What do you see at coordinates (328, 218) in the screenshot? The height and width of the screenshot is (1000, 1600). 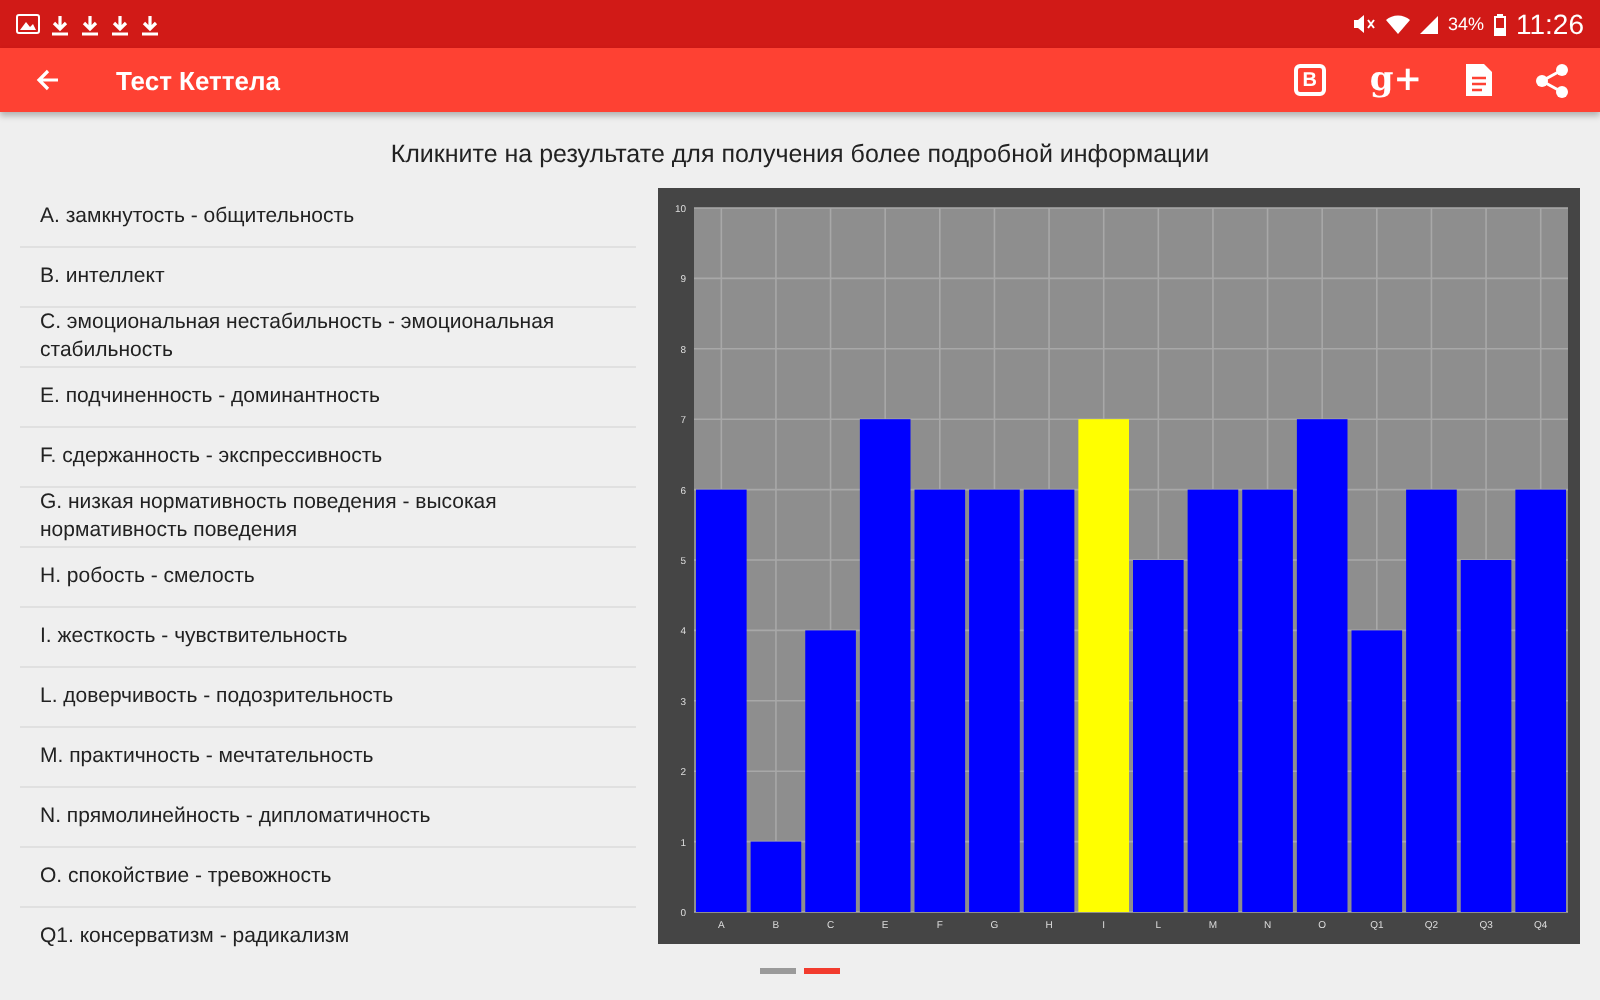 I see `factor-list-item: A. замкнутость - общительность` at bounding box center [328, 218].